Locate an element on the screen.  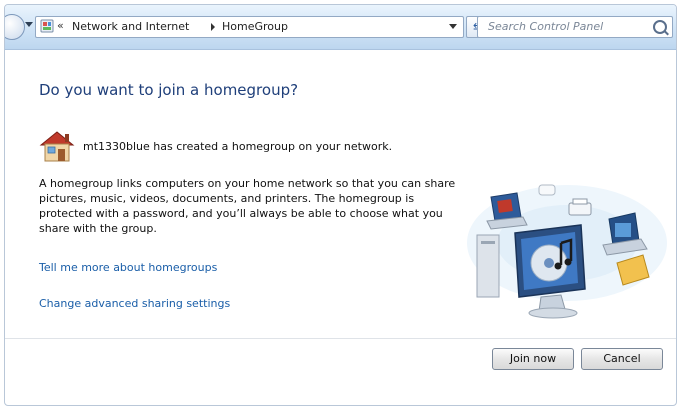
address-bar: « Network and Internet HomeGroup is located at coordinates (249, 27).